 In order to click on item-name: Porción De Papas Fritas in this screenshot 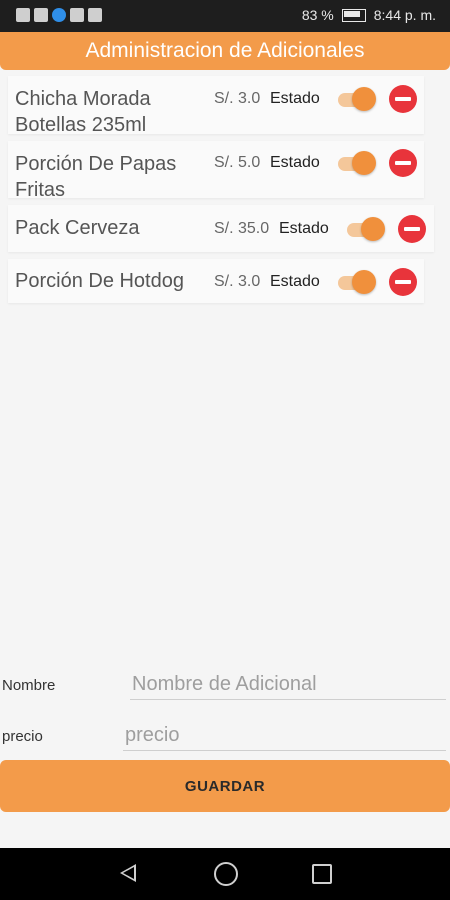, I will do `click(96, 177)`.